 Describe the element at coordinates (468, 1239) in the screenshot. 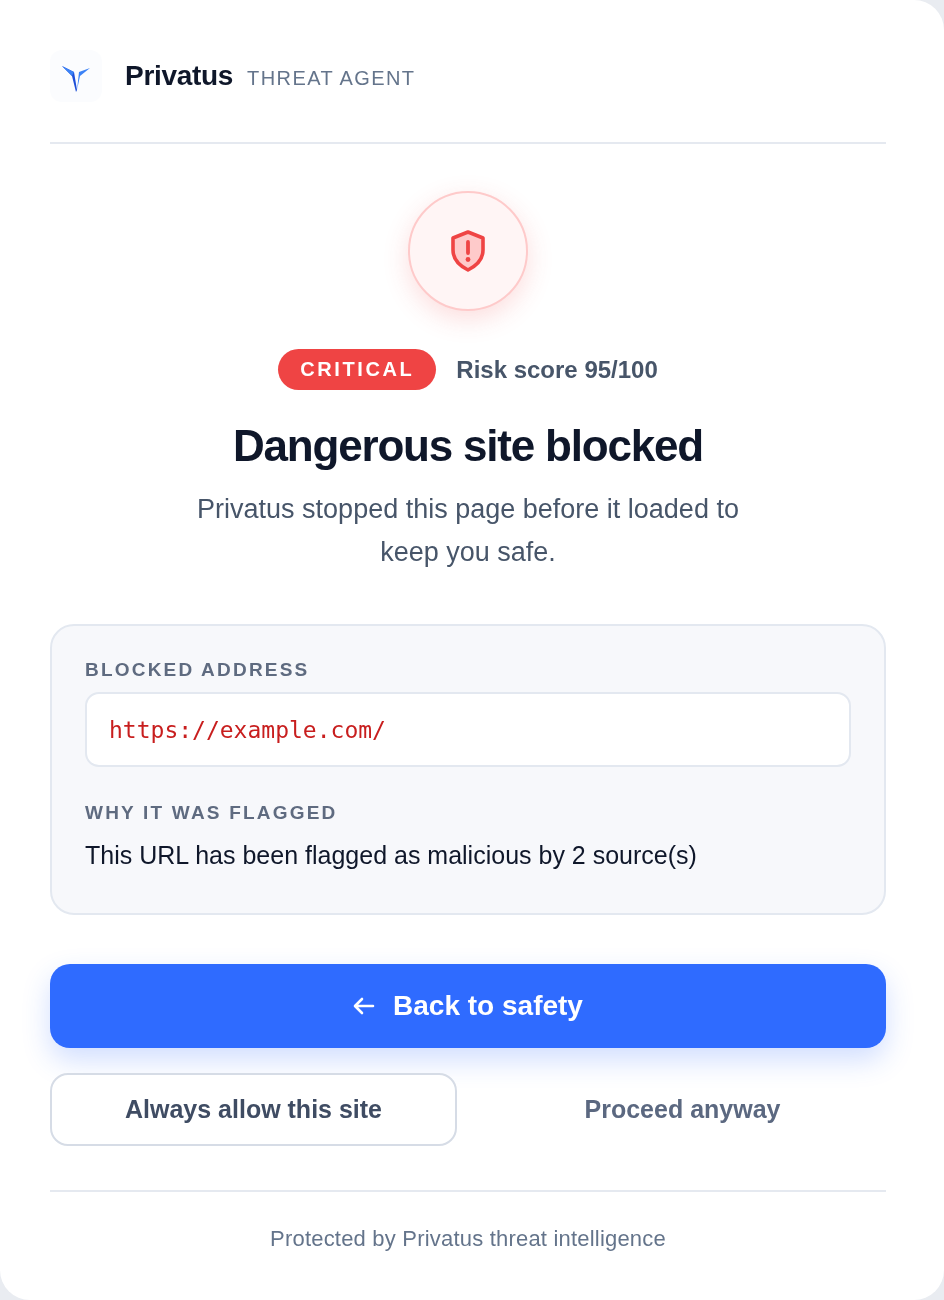

I see `footer-note: Protected by Privatus threat intelligence` at that location.